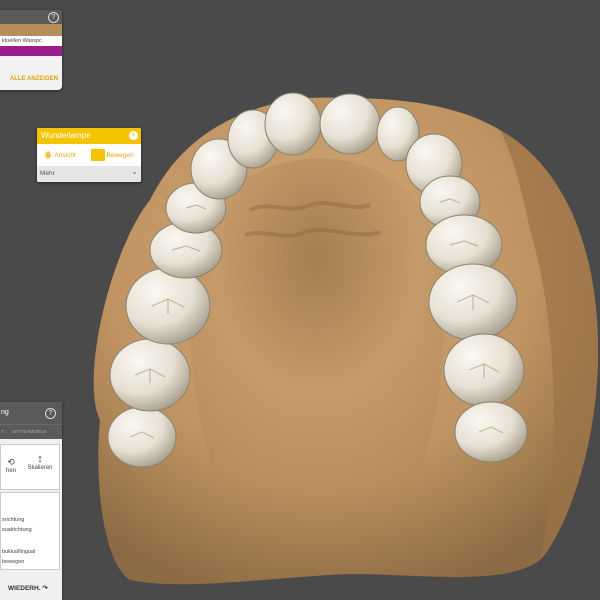 This screenshot has height=600, width=600. I want to click on view-button-label: Ansicht, so click(65, 155).